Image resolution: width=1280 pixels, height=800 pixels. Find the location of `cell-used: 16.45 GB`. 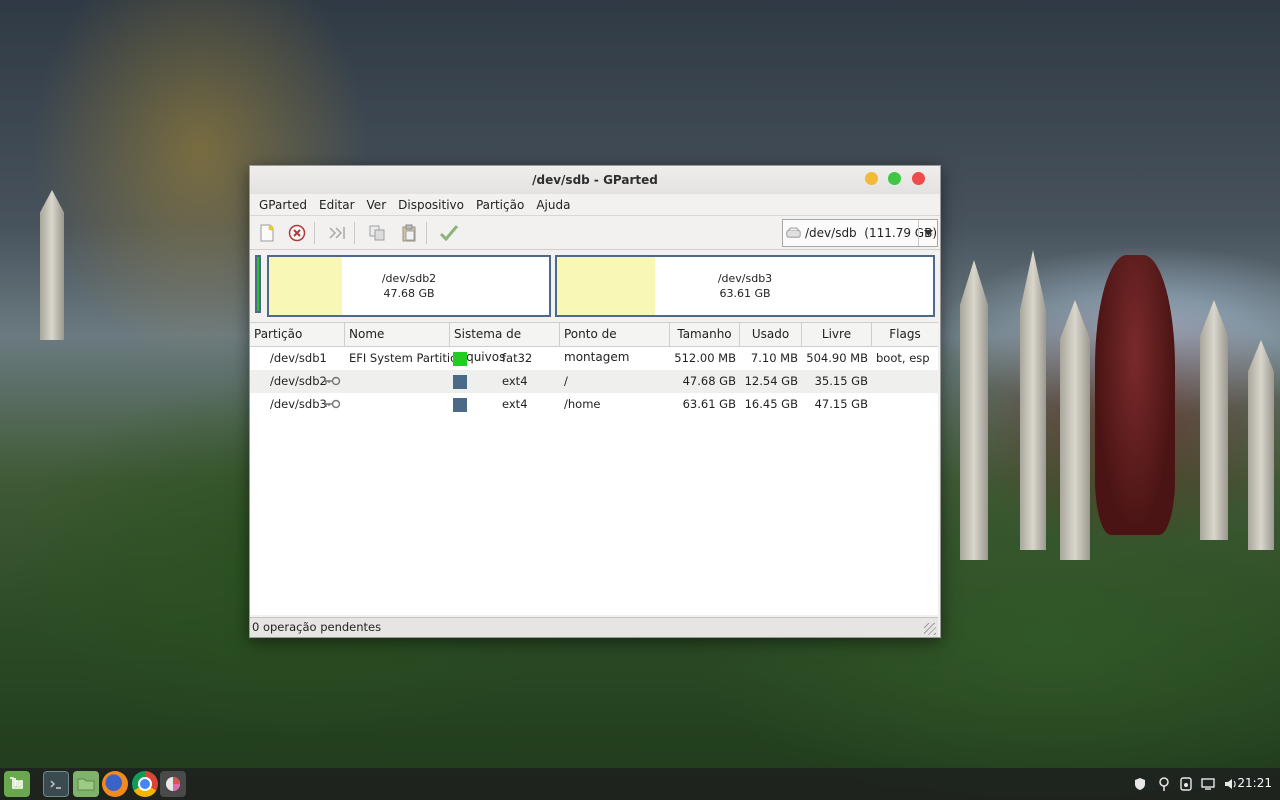

cell-used: 16.45 GB is located at coordinates (771, 404).